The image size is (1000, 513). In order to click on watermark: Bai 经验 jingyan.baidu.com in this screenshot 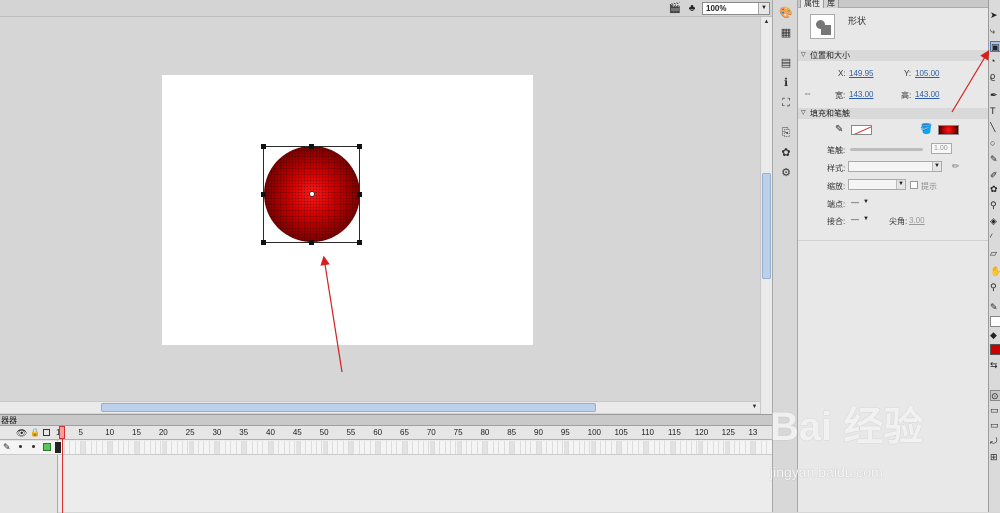, I will do `click(885, 458)`.